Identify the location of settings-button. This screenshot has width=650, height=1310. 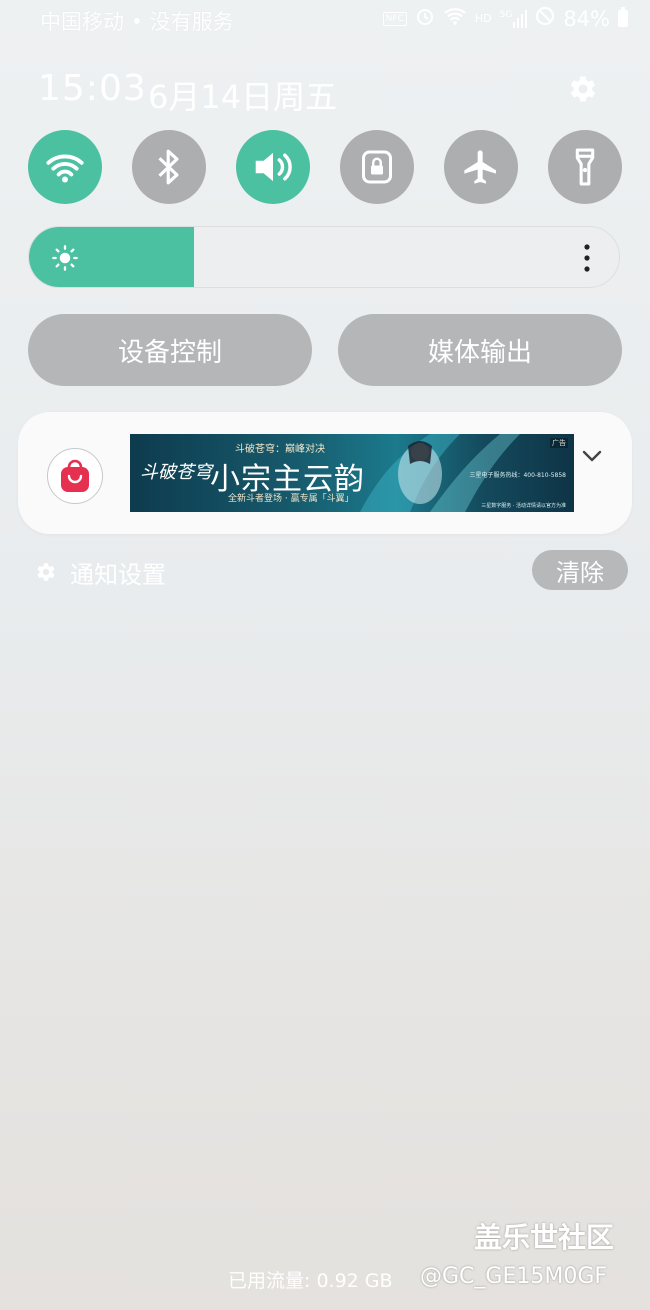
(584, 90).